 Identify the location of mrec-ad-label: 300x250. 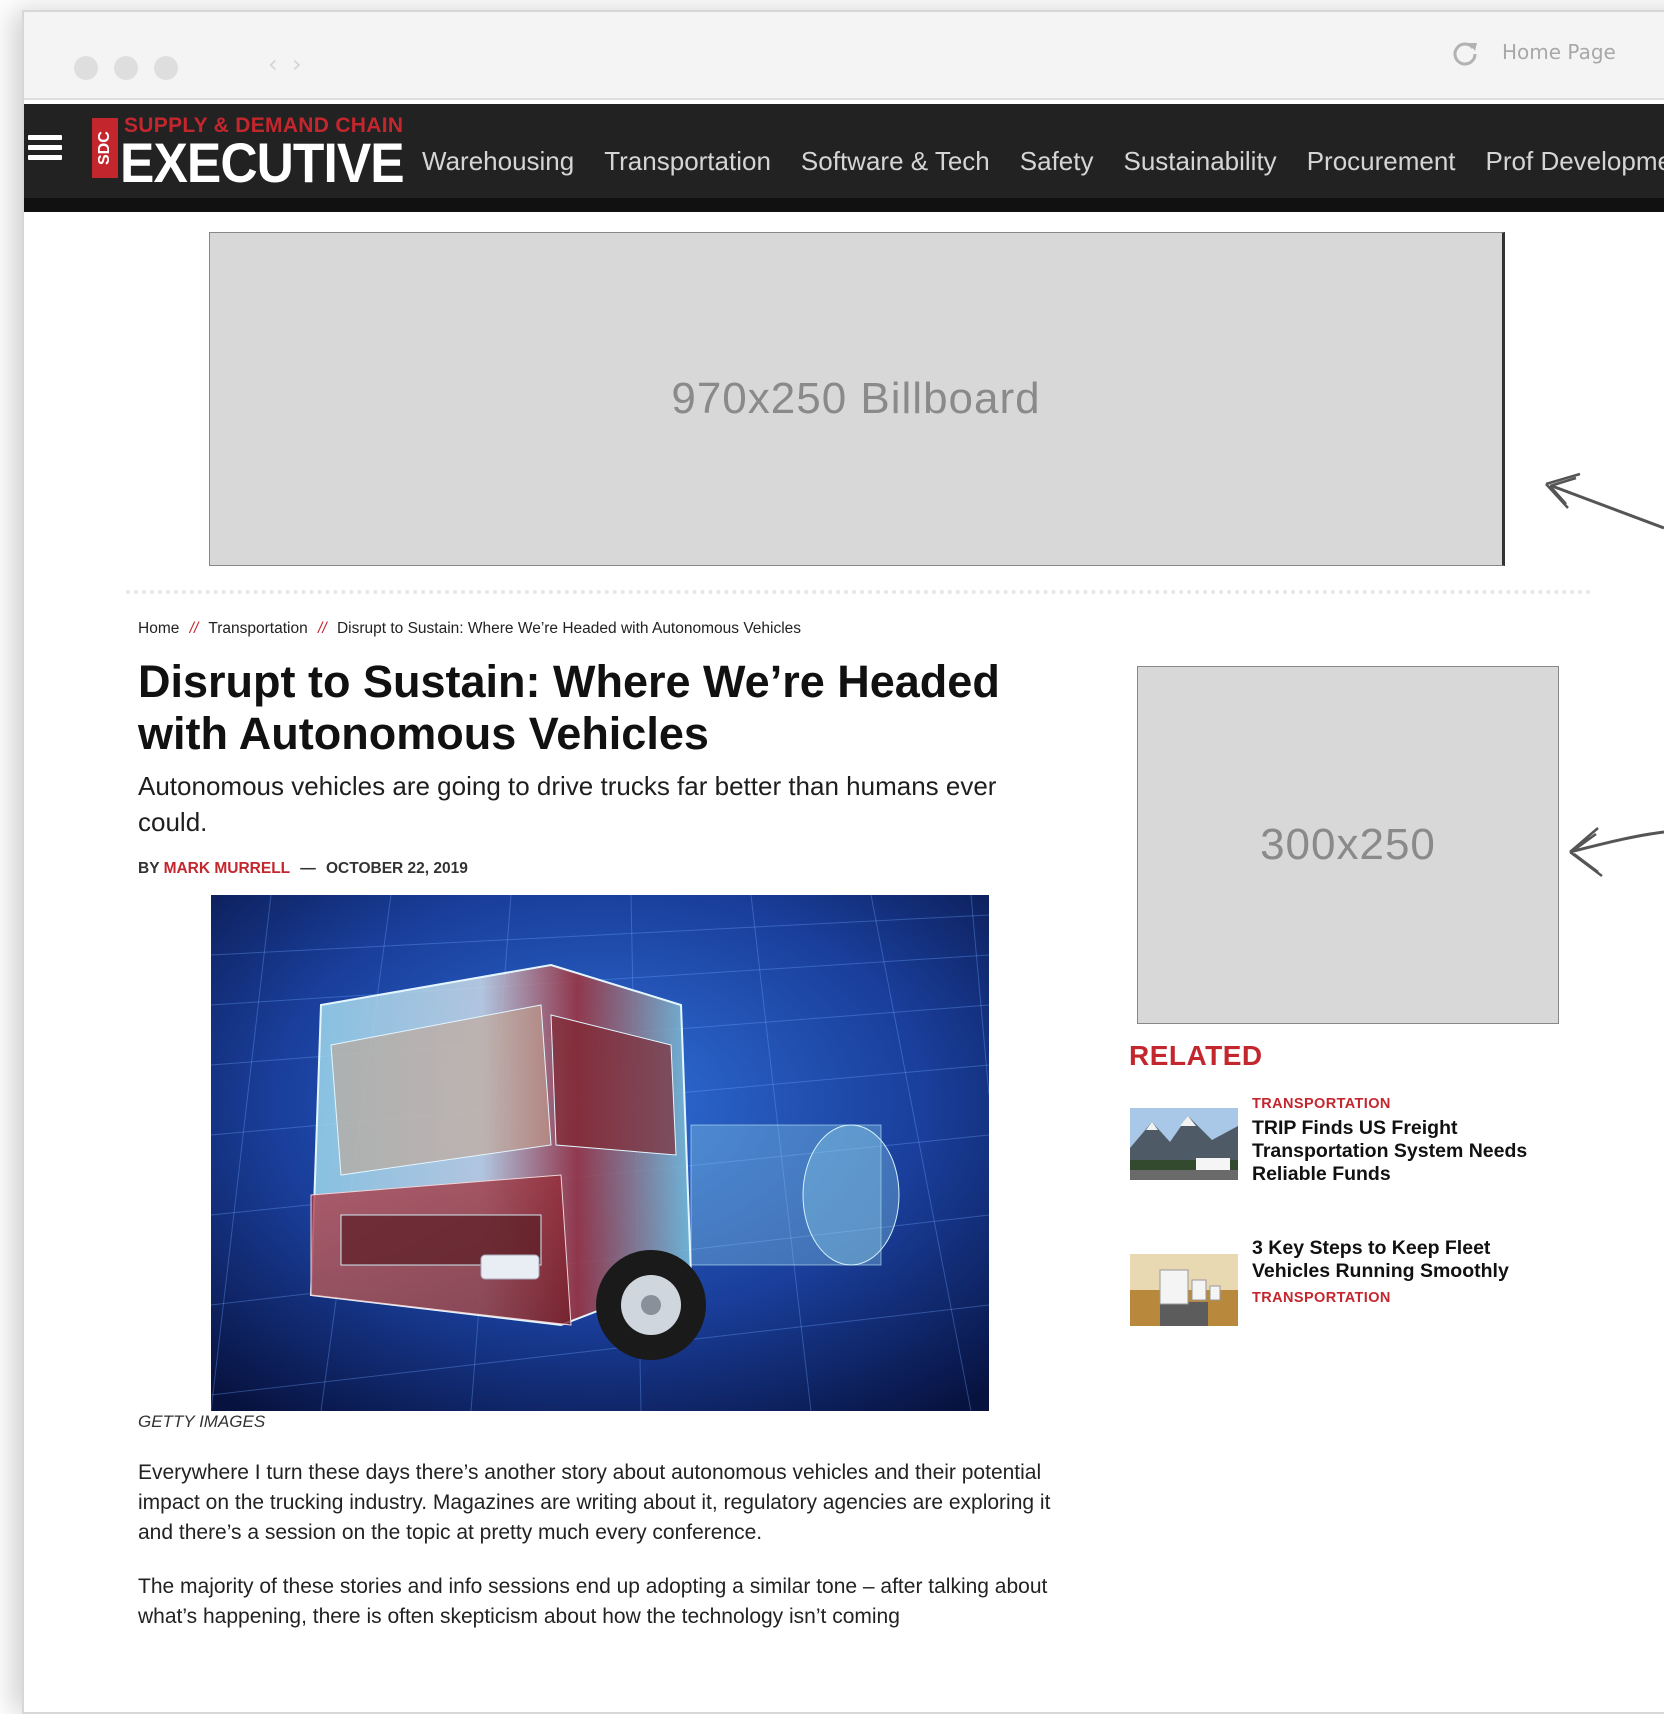
(1348, 844).